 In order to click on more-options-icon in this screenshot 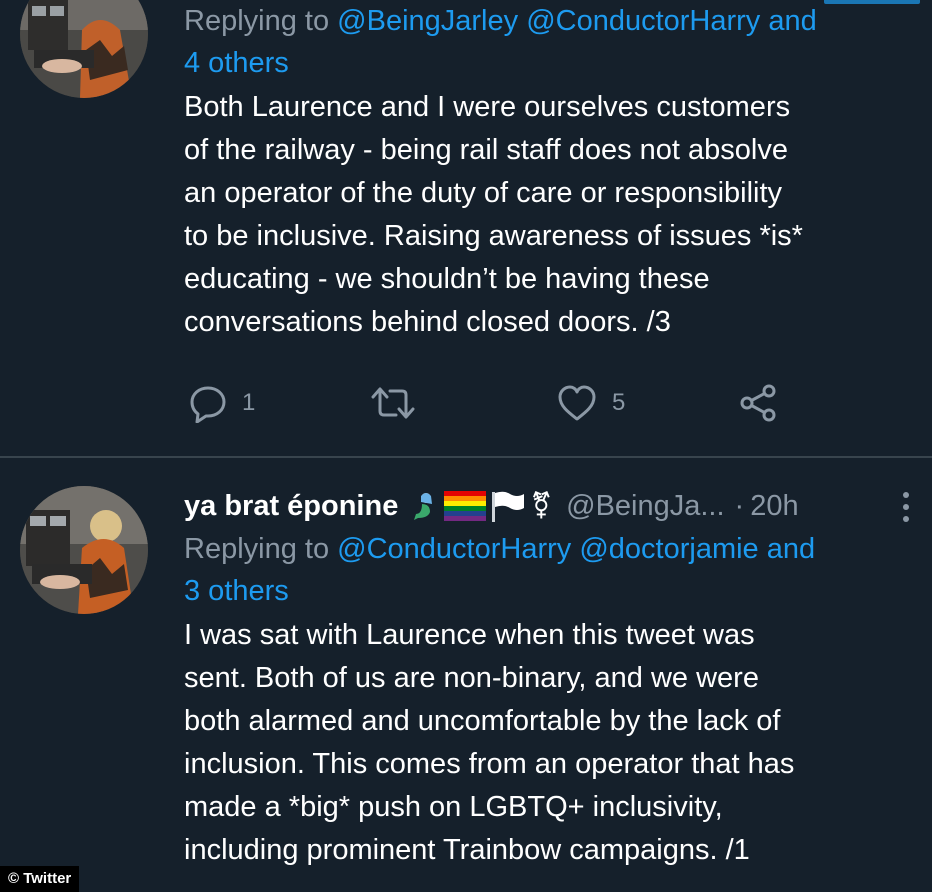, I will do `click(906, 507)`.